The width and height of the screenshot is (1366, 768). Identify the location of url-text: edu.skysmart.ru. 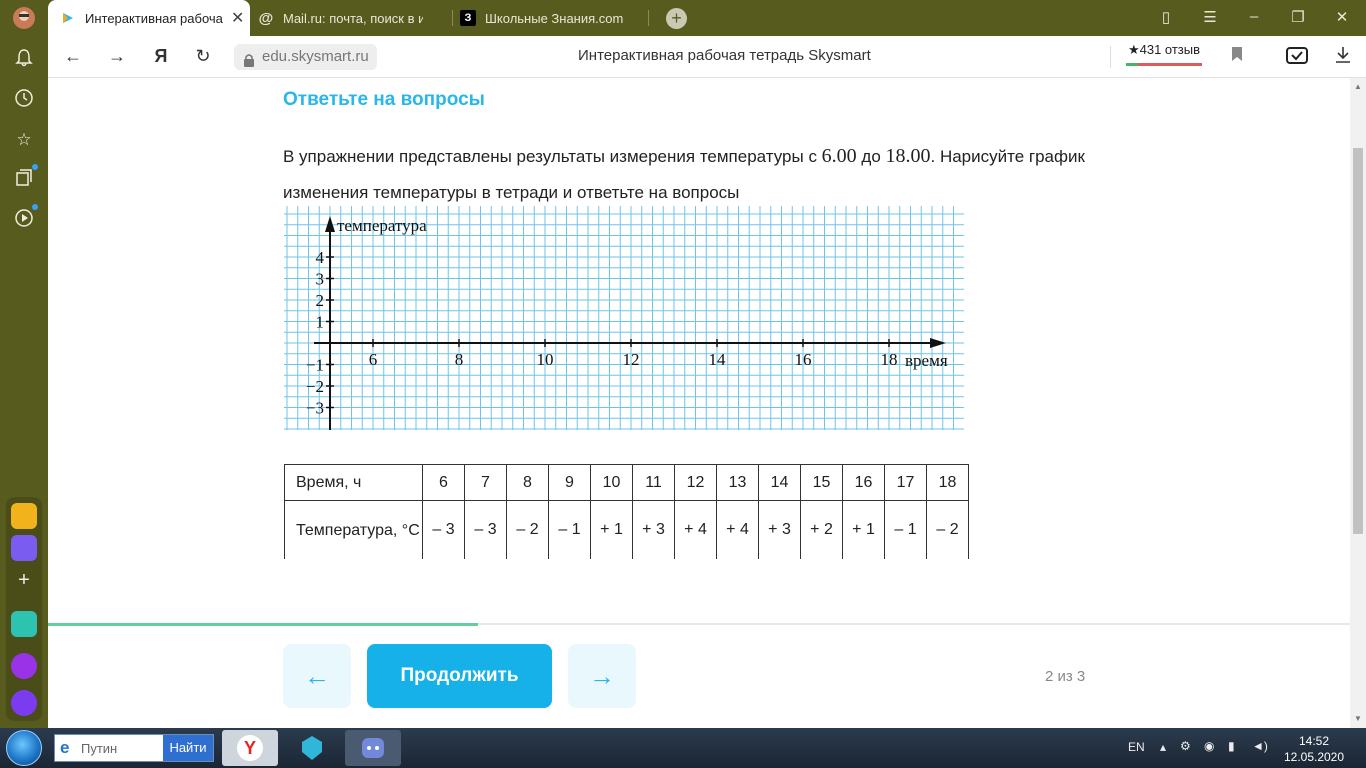
(315, 56).